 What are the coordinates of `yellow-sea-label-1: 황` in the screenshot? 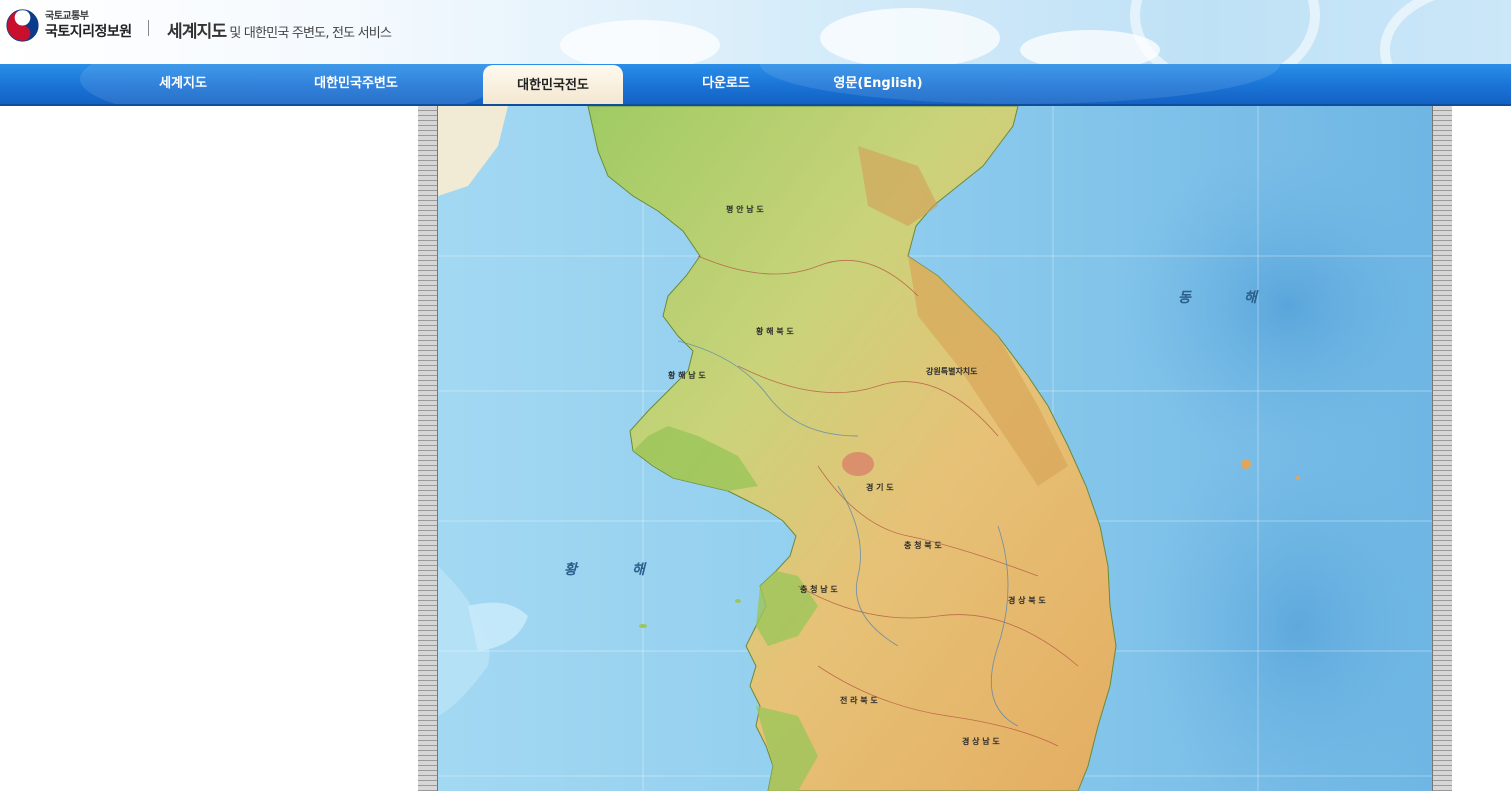 It's located at (571, 570).